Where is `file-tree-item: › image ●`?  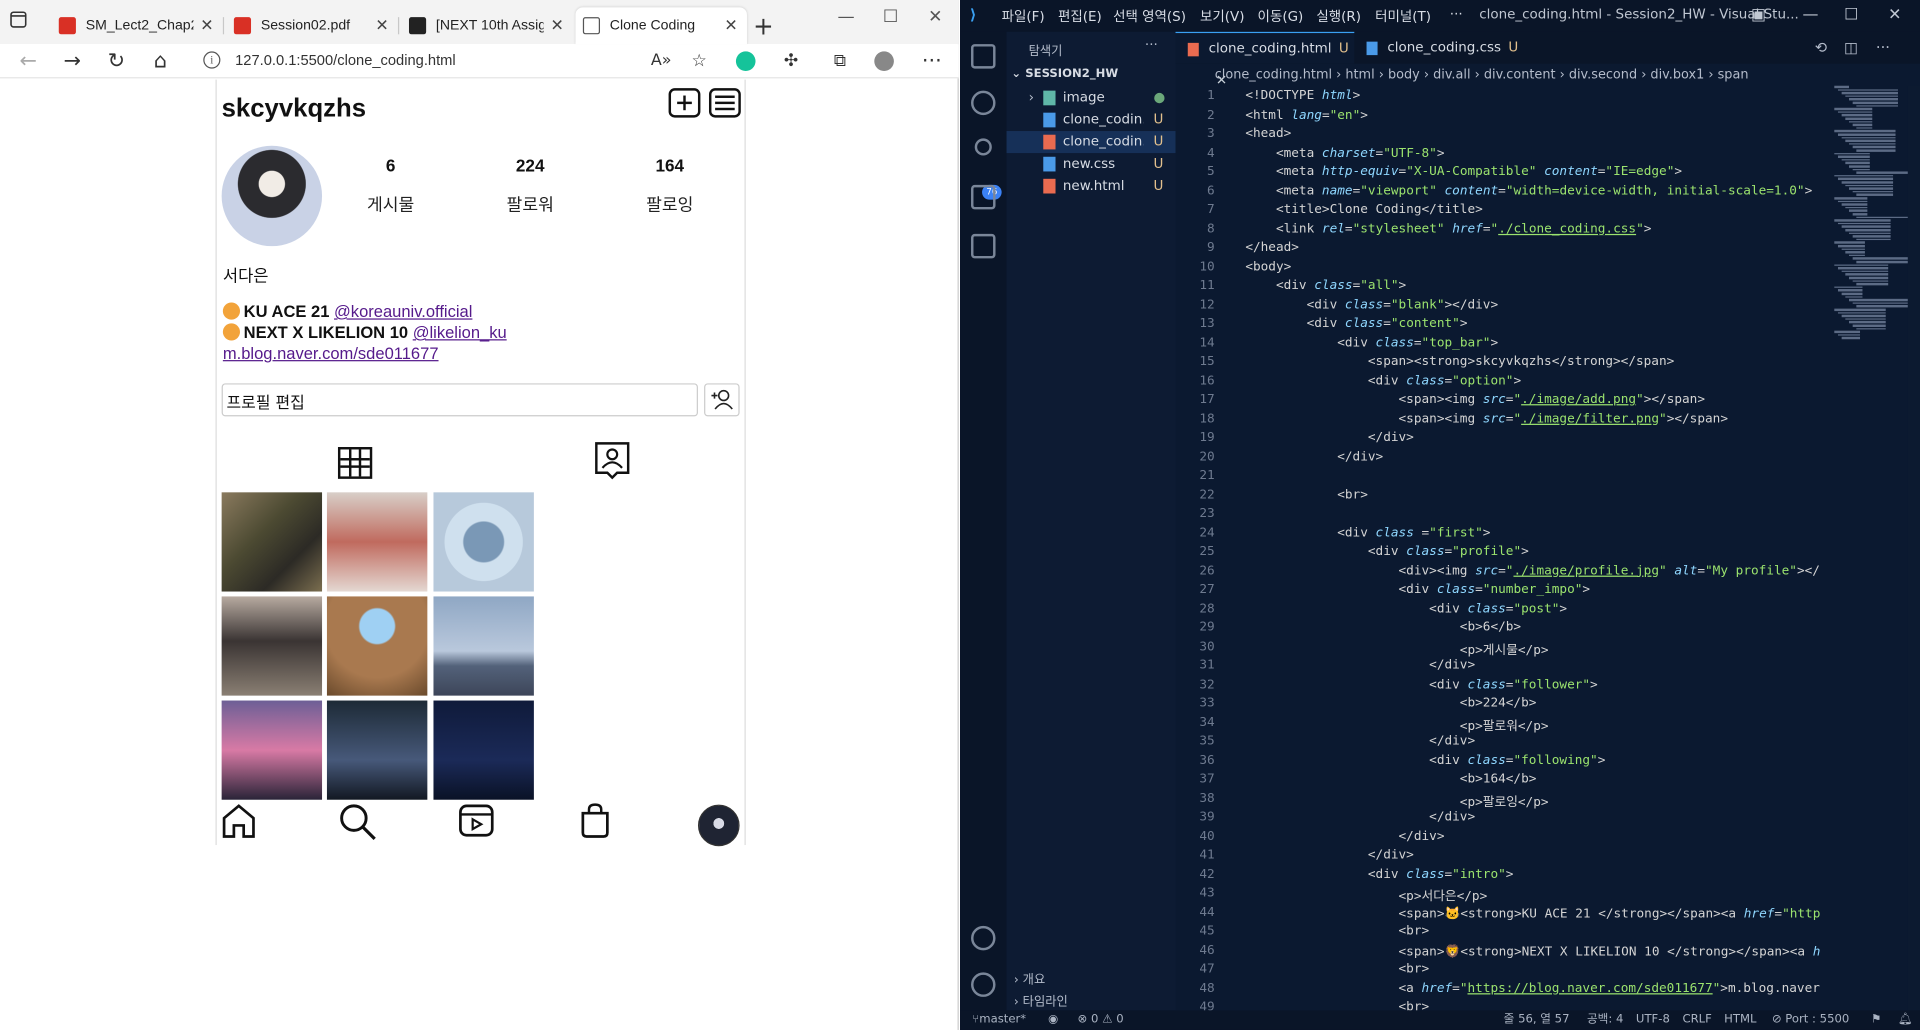
file-tree-item: › image ● is located at coordinates (1091, 98).